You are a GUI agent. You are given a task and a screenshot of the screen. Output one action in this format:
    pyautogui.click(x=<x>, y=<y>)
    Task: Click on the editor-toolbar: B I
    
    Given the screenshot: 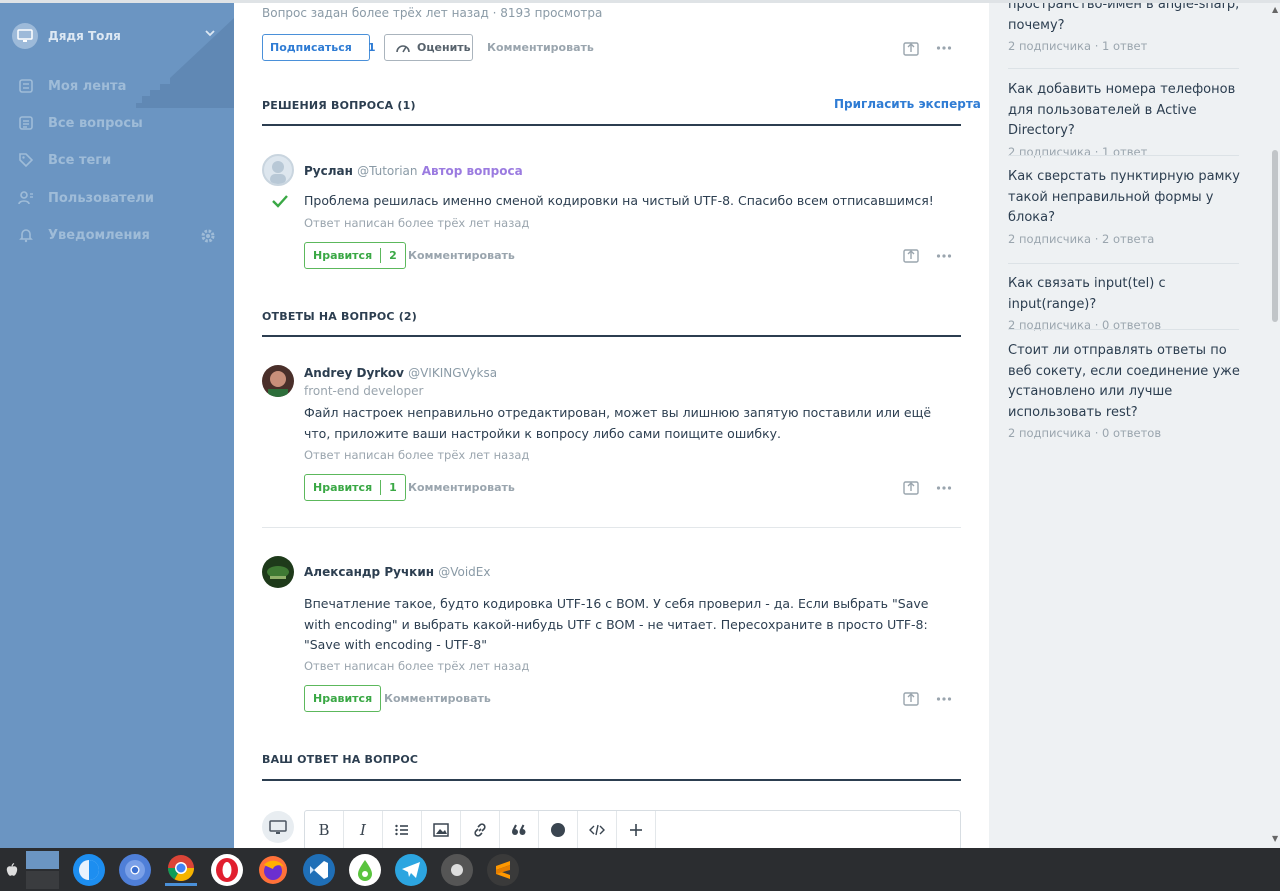 What is the action you would take?
    pyautogui.click(x=632, y=829)
    